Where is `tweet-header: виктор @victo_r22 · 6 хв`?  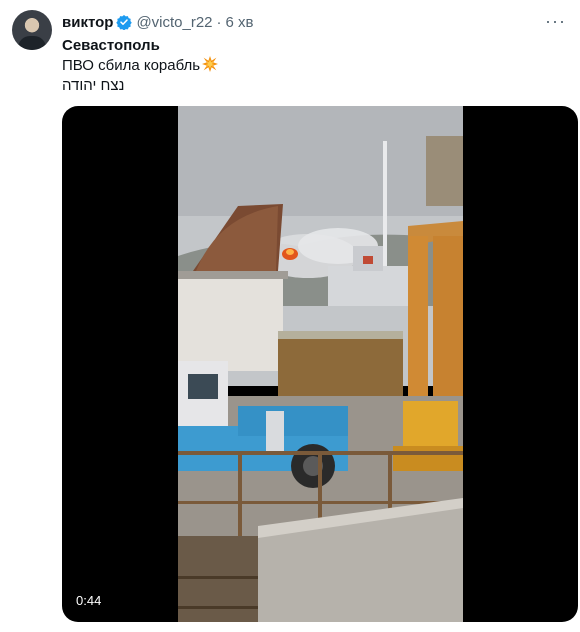 tweet-header: виктор @victo_r22 · 6 хв is located at coordinates (158, 22).